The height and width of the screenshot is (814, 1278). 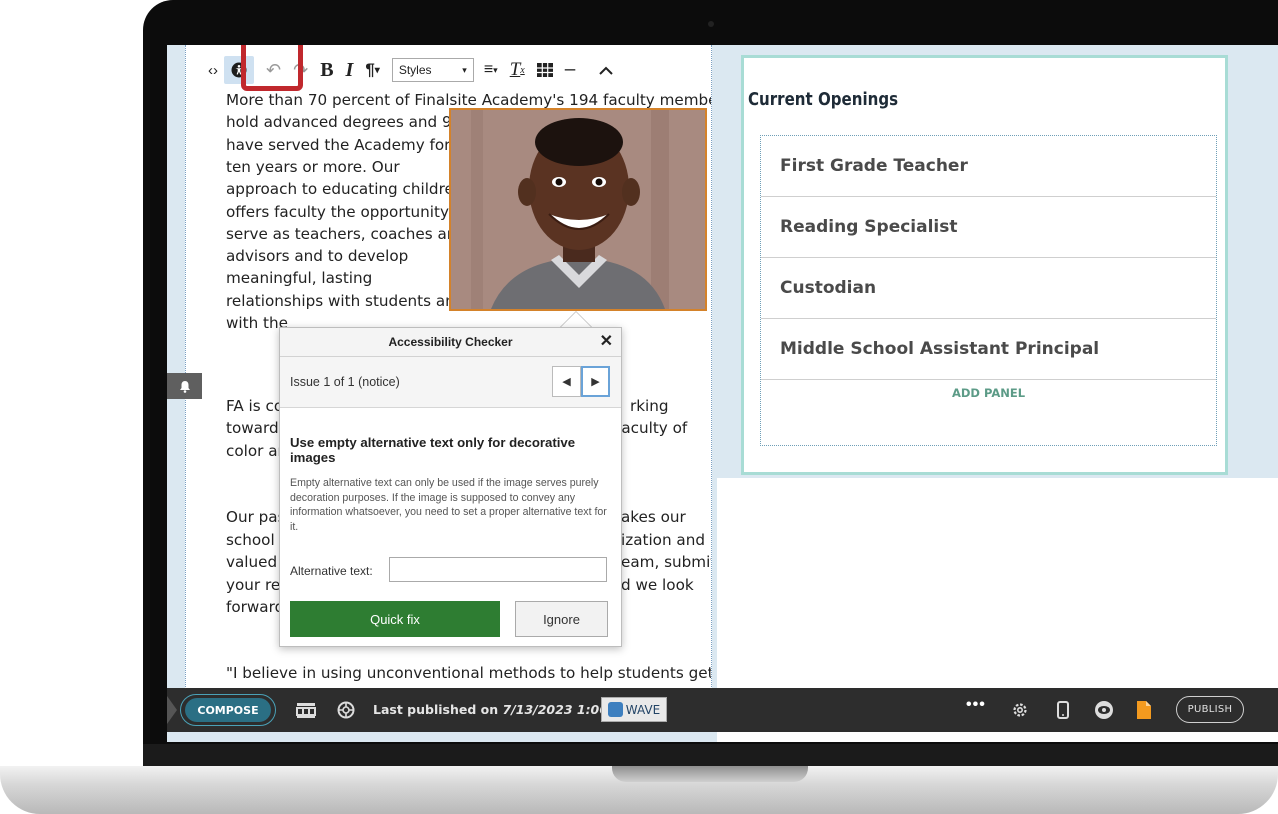 I want to click on issue-navigation-row: Issue 1 of 1 (notice) ◀ ▶, so click(x=450, y=382).